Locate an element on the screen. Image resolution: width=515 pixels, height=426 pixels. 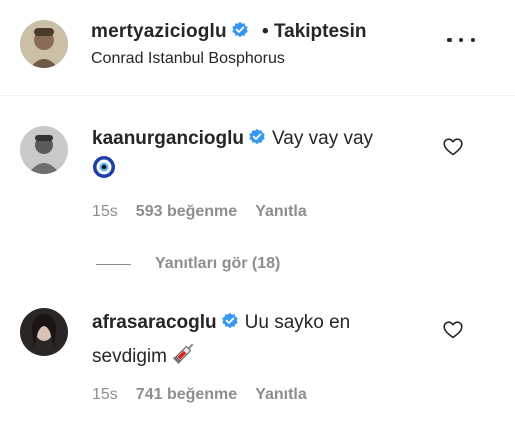
comment-text: afrasaracoglu Uu sayko en sevdigim is located at coordinates (252, 341).